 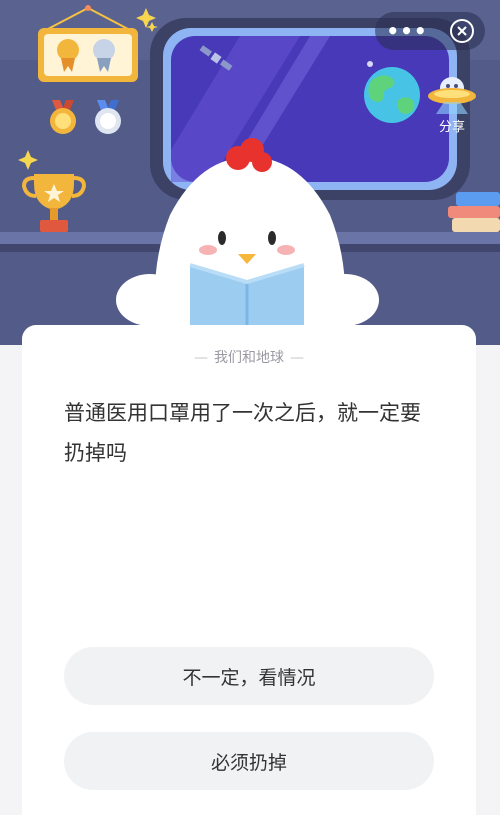 I want to click on ufo-share-icon, so click(x=452, y=95).